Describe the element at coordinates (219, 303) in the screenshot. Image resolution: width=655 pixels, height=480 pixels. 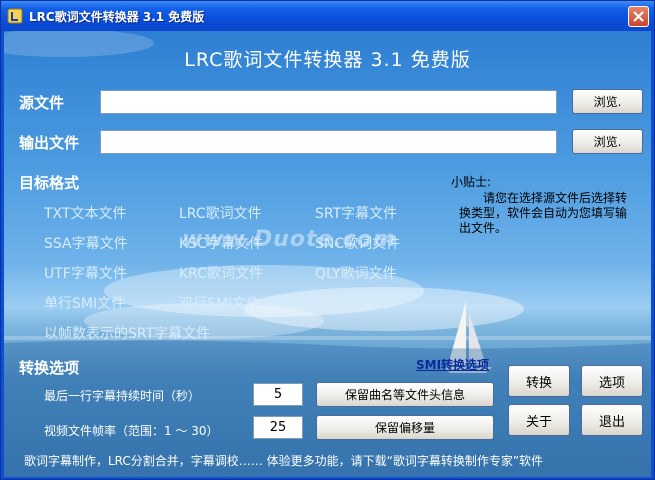
I see `format-option-double-smi: 双行SMI文件` at that location.